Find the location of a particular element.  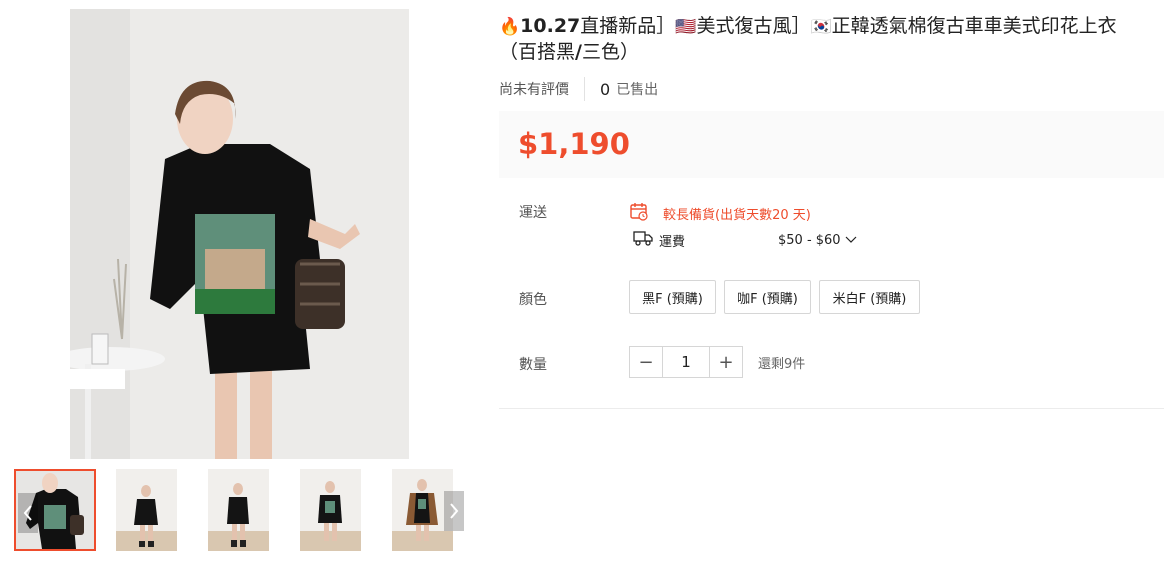

color-label: 顏色 is located at coordinates (533, 300).